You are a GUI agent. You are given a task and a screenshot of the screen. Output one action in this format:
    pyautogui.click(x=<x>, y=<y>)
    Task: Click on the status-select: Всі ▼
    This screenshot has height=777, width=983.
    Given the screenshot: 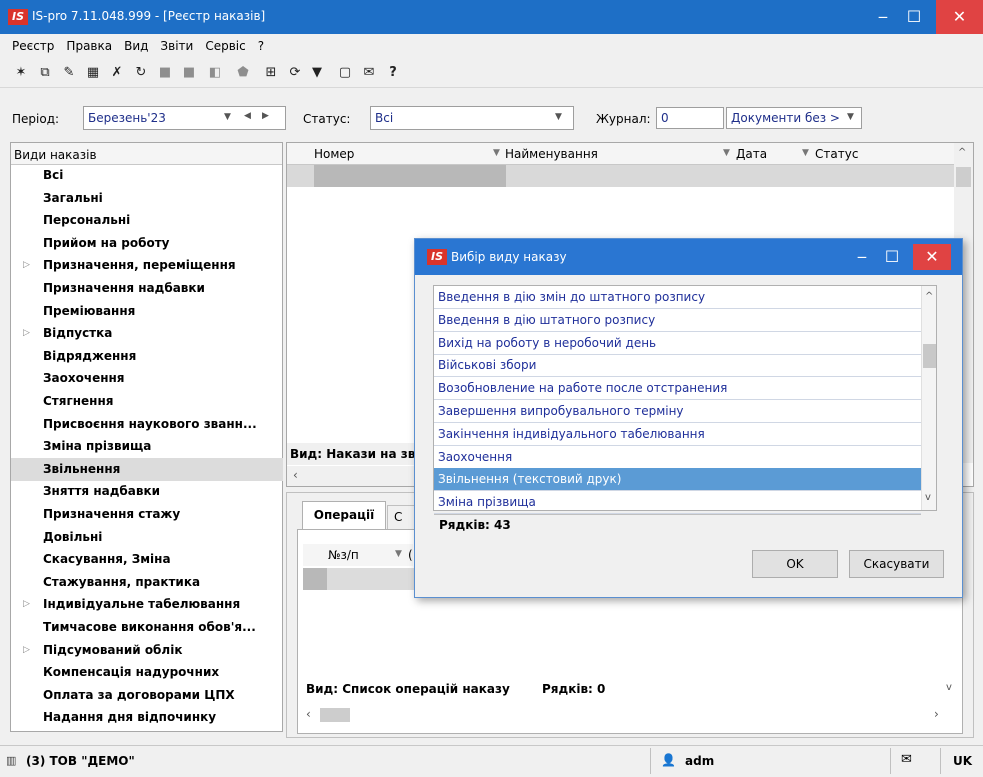 What is the action you would take?
    pyautogui.click(x=472, y=118)
    